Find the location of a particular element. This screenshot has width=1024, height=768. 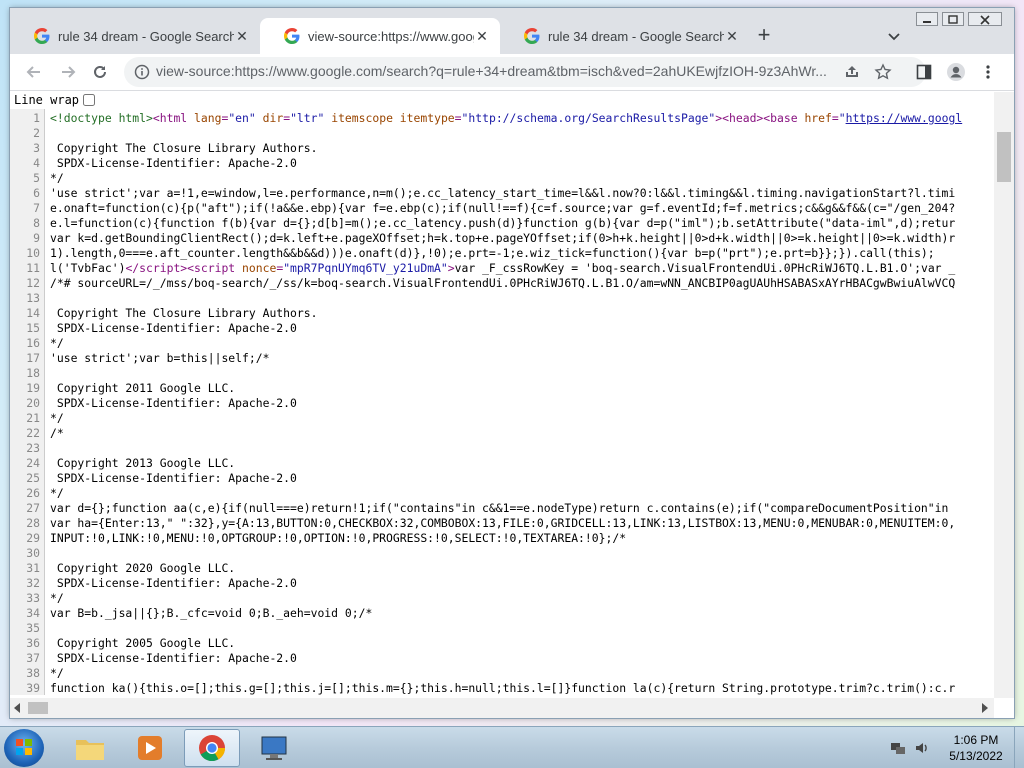

line-number: 14 is located at coordinates (33, 313).